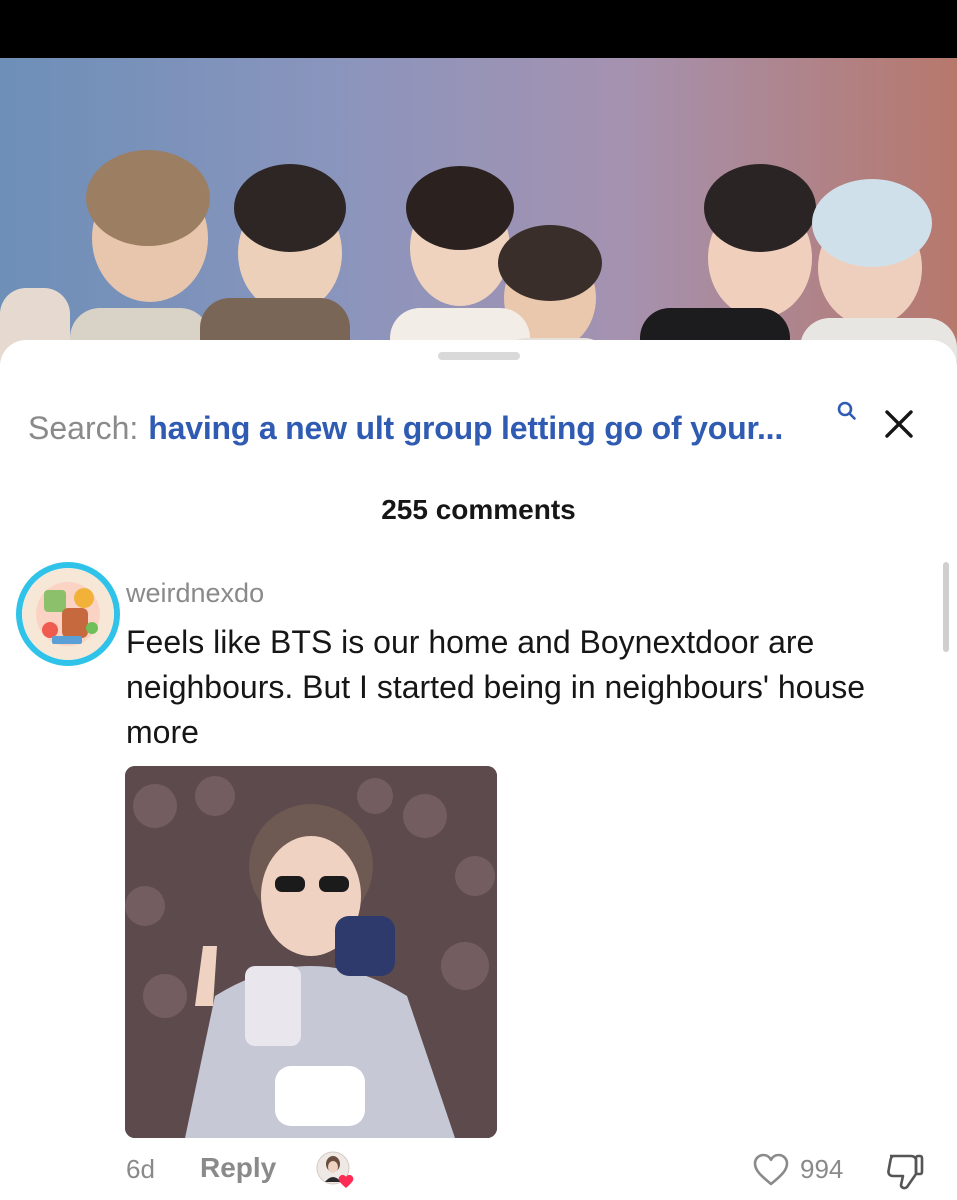 This screenshot has height=1200, width=957. Describe the element at coordinates (479, 356) in the screenshot. I see `drag-handle` at that location.